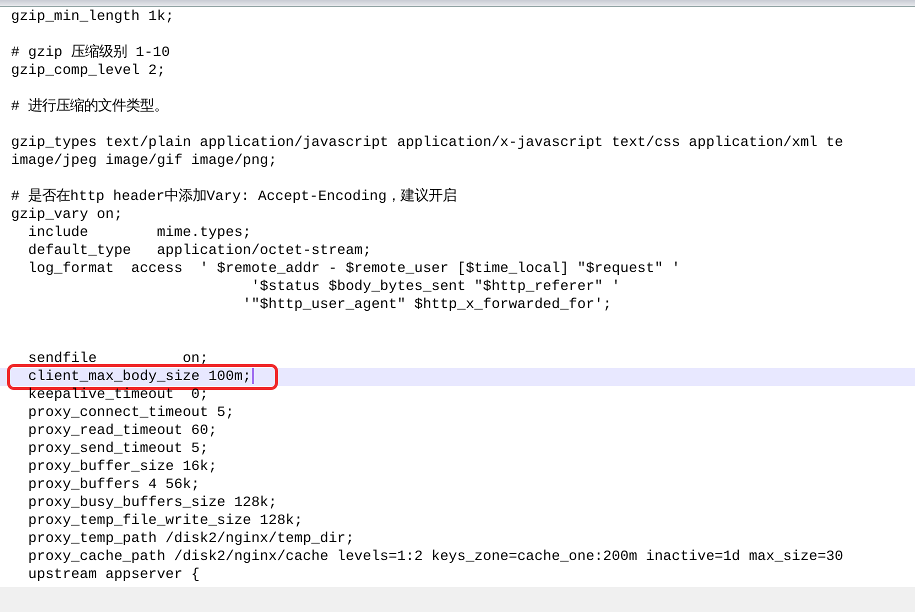 Image resolution: width=915 pixels, height=612 pixels. I want to click on code-line: proxy_buffers 4 56k;, so click(114, 485).